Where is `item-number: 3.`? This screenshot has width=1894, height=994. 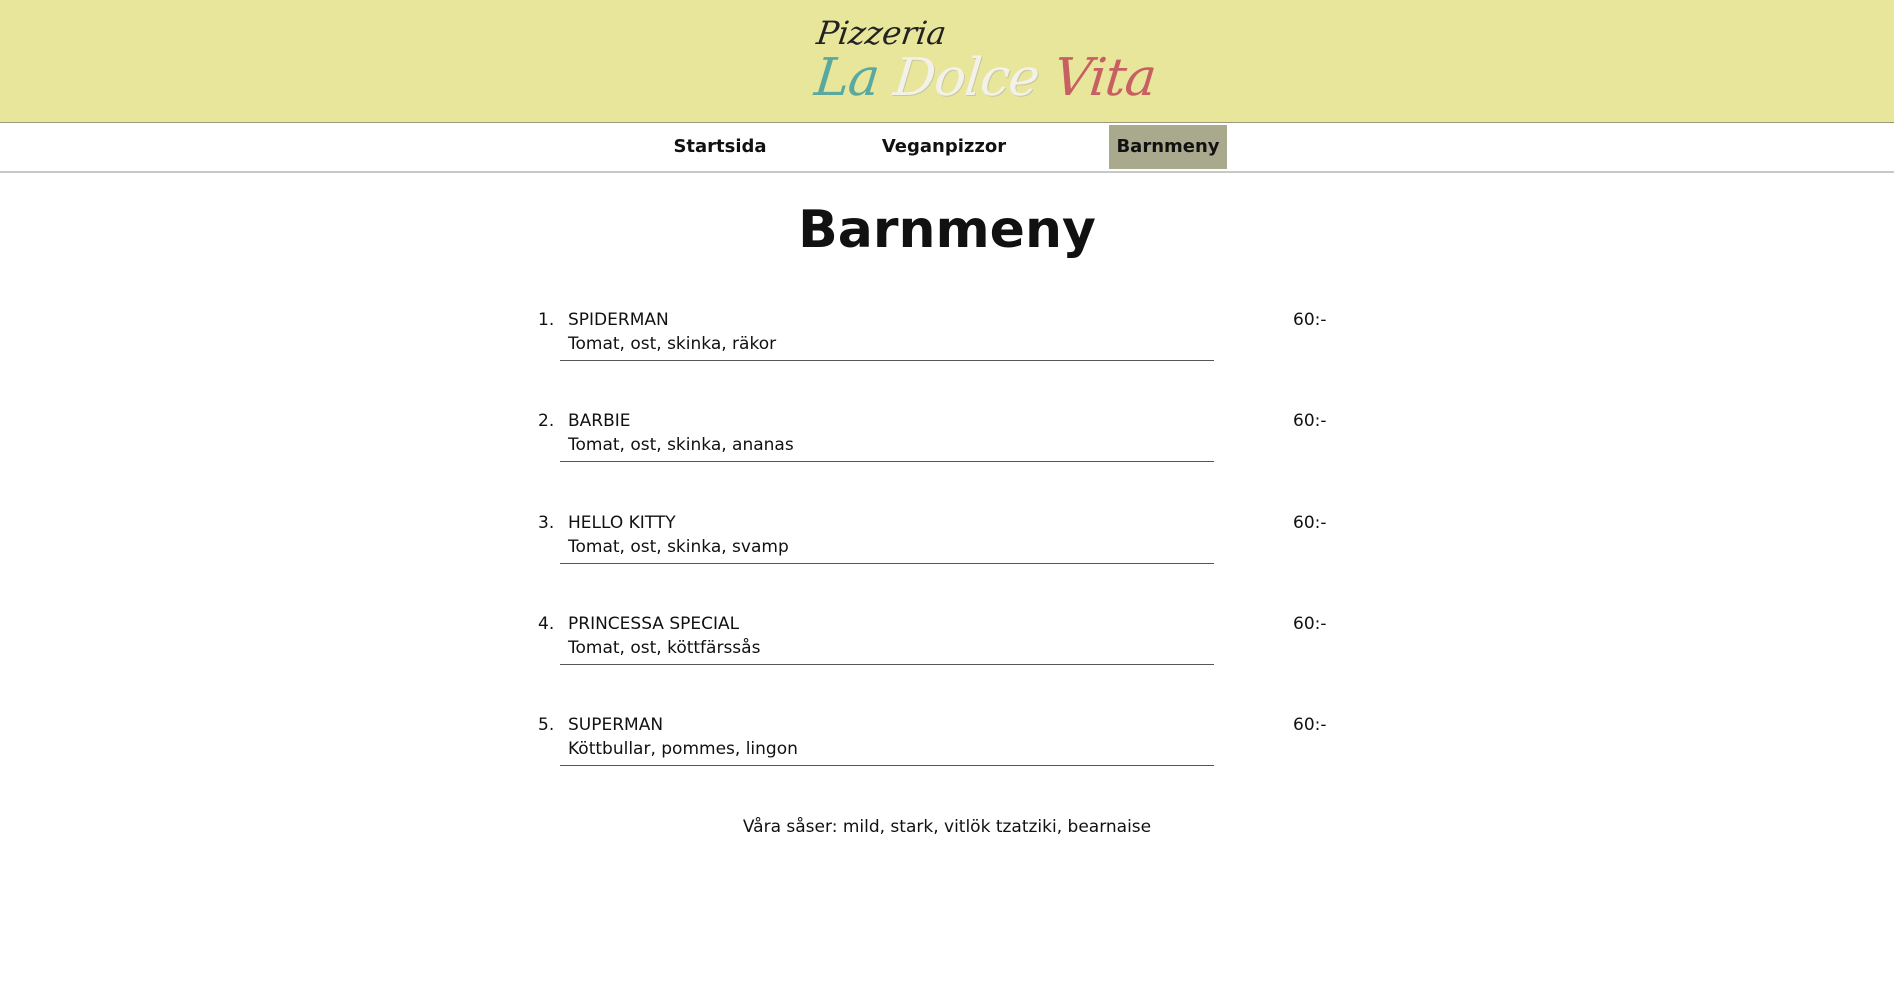 item-number: 3. is located at coordinates (546, 523).